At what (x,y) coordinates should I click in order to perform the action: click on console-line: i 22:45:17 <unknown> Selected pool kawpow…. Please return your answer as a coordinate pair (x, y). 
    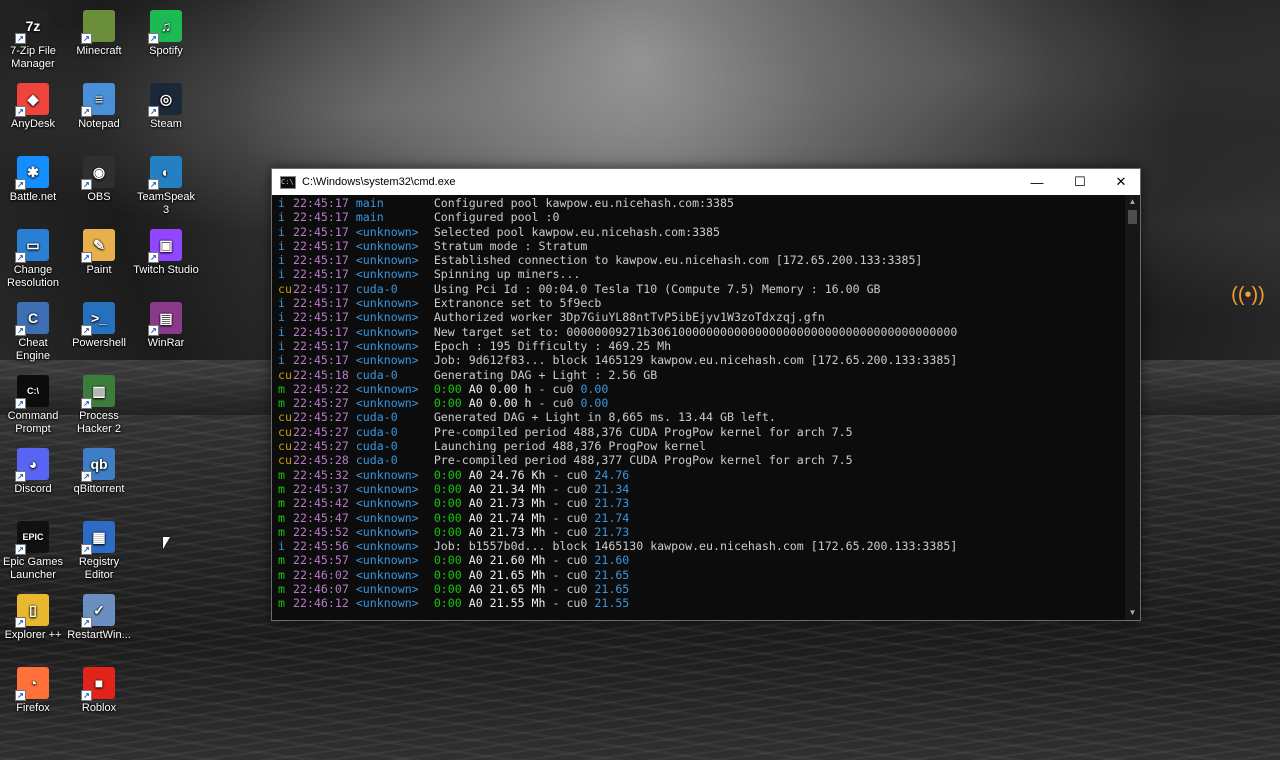
    Looking at the image, I should click on (701, 232).